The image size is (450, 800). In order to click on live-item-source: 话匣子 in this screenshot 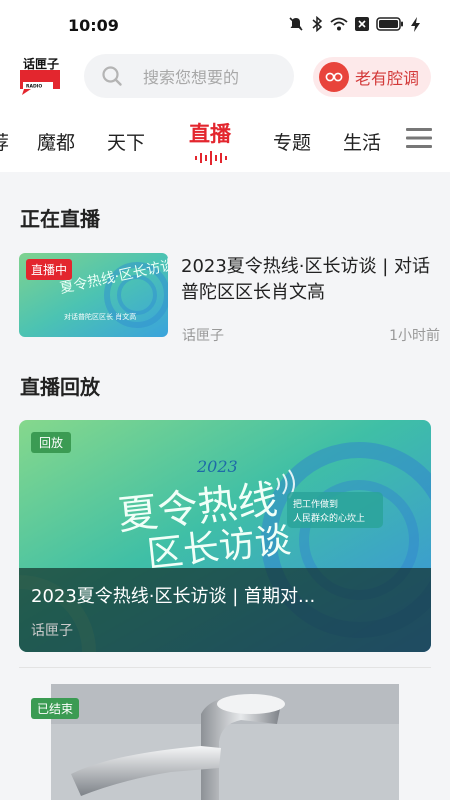, I will do `click(203, 336)`.